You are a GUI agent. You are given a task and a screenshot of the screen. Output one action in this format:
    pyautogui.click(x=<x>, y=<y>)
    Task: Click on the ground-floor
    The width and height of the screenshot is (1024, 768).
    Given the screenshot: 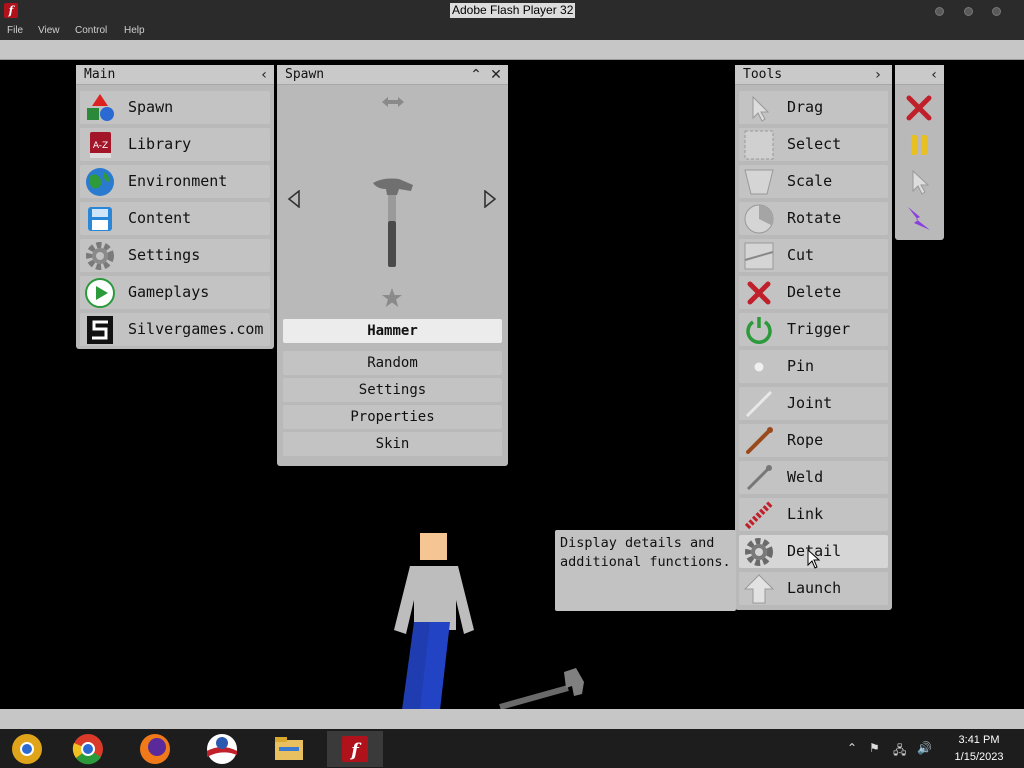 What is the action you would take?
    pyautogui.click(x=512, y=719)
    